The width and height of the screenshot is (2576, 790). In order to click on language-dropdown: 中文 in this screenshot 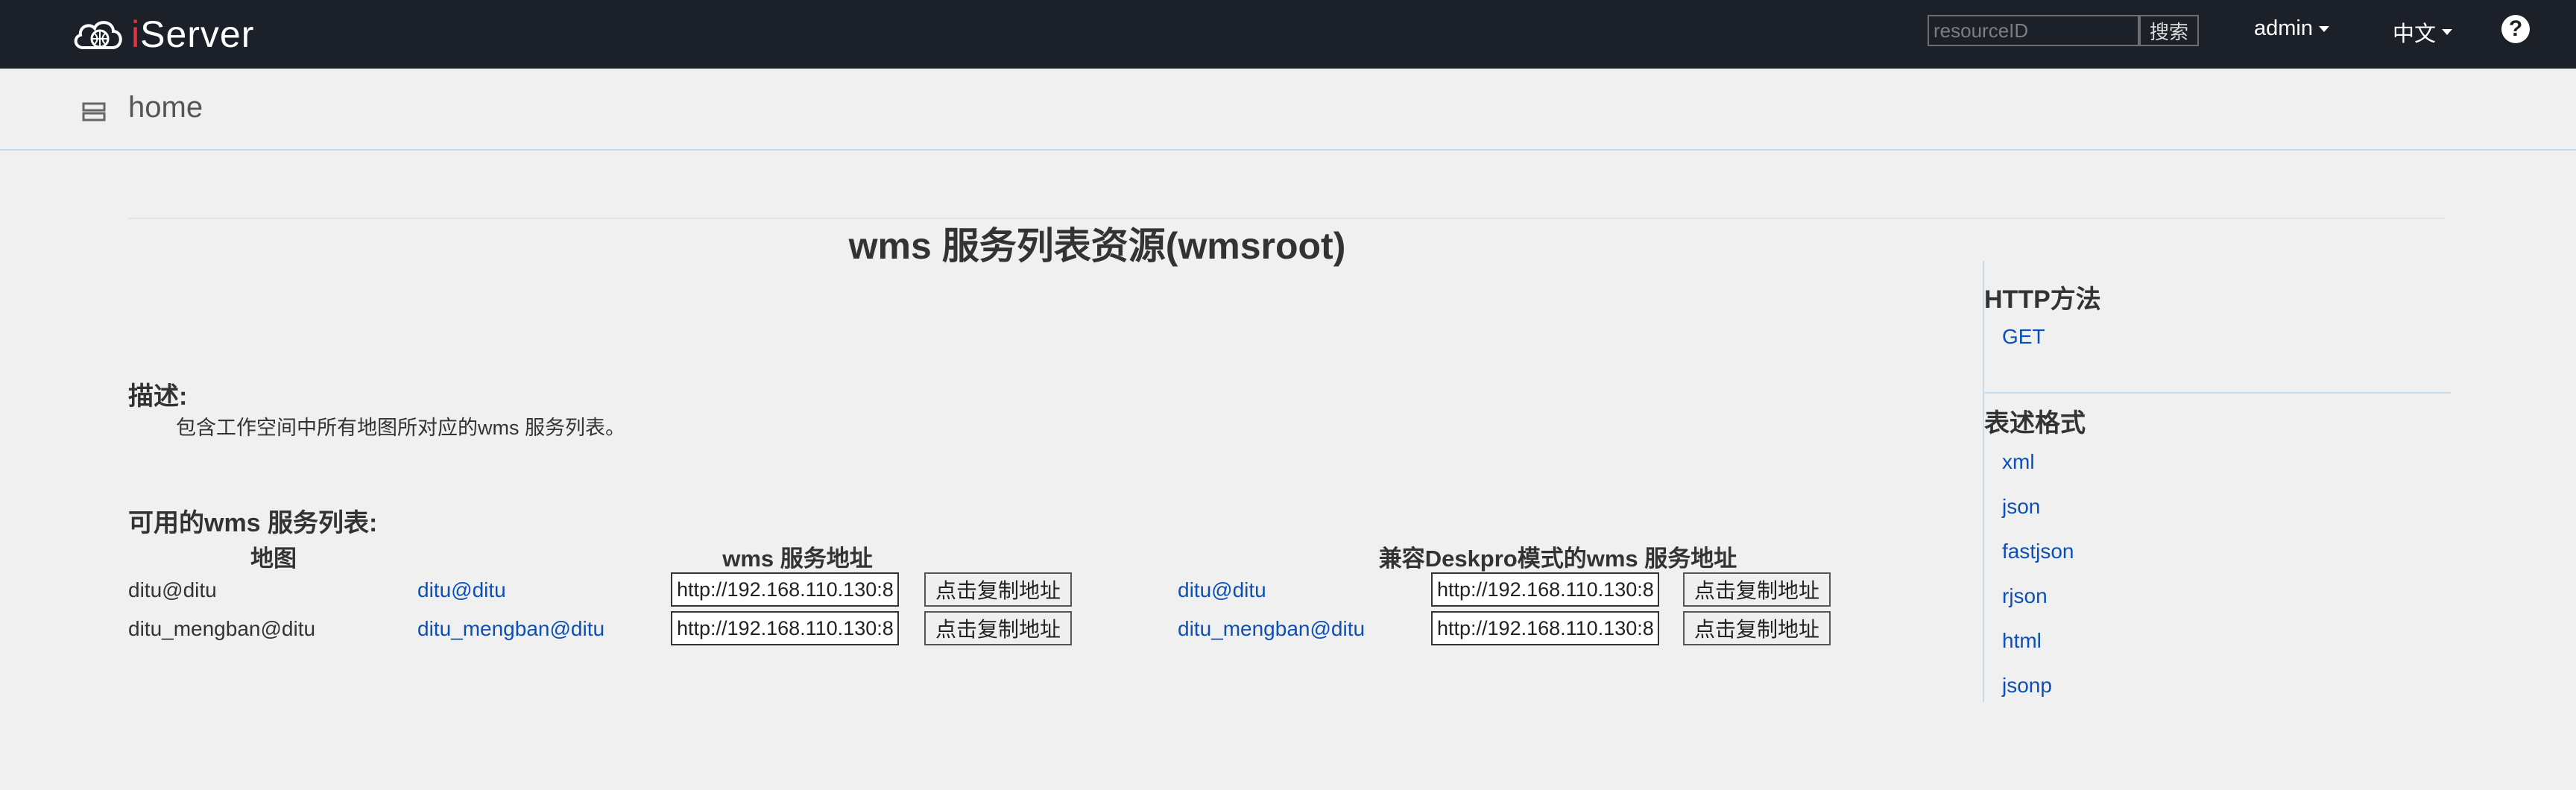, I will do `click(2423, 32)`.